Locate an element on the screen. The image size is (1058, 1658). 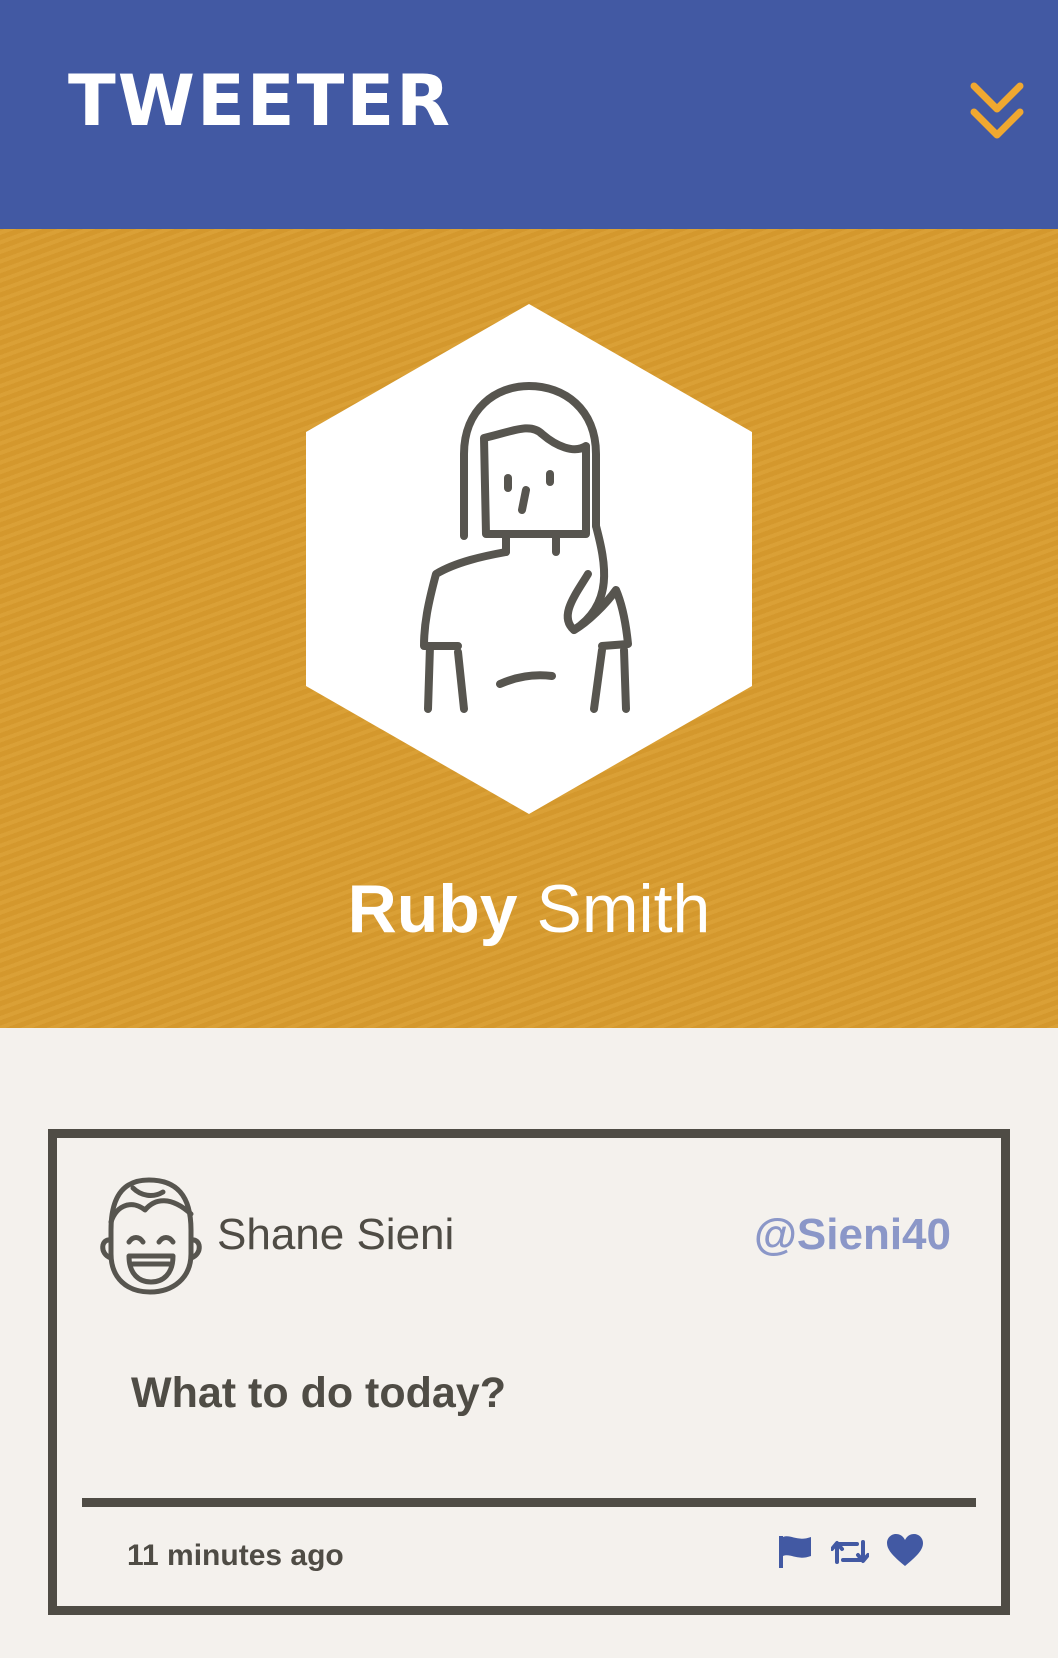
tweet-divider is located at coordinates (529, 1502).